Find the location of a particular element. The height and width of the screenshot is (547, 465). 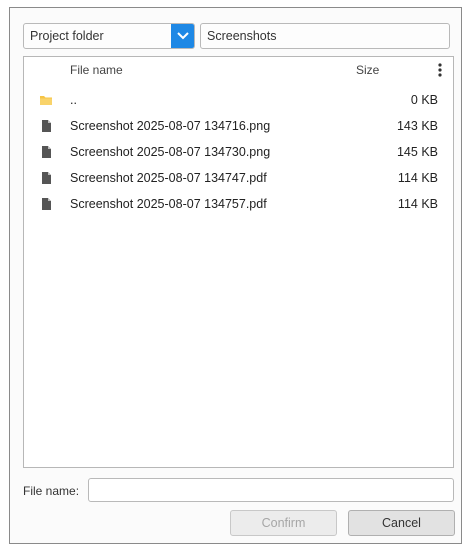

list-item: Screenshot 2025-08-07 134757.pdf 114 KB is located at coordinates (238, 205).